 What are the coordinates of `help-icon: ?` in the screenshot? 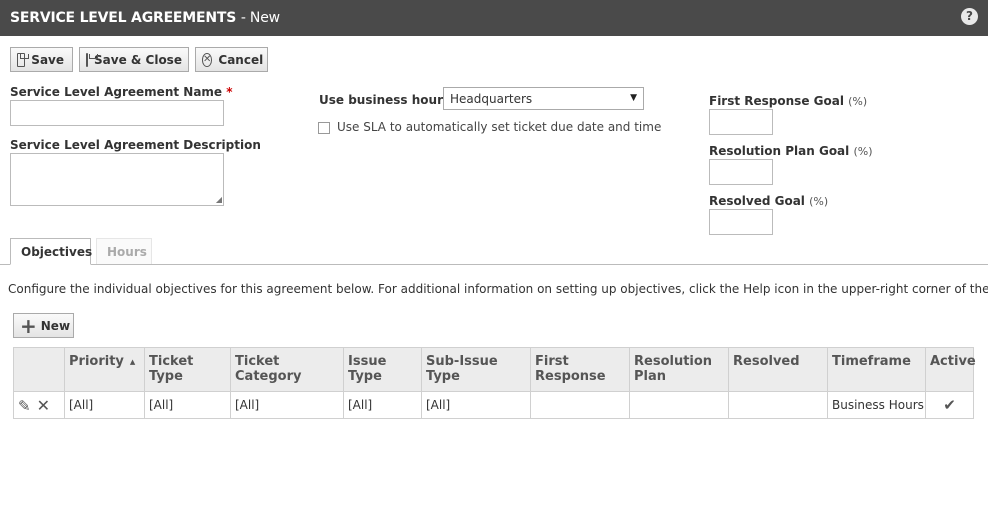 It's located at (969, 16).